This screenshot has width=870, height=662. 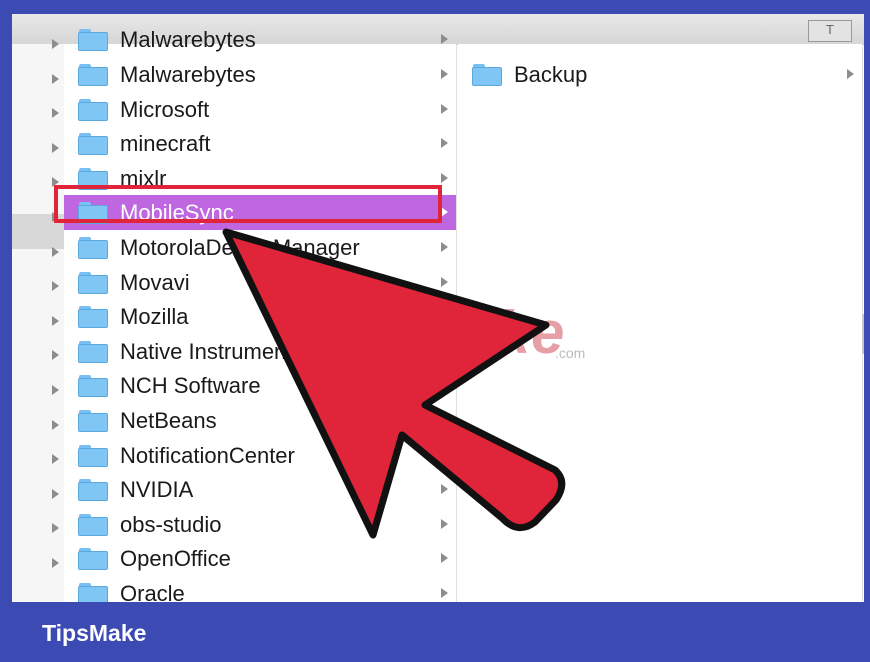 I want to click on brand-logo: TipsMake, so click(x=94, y=633).